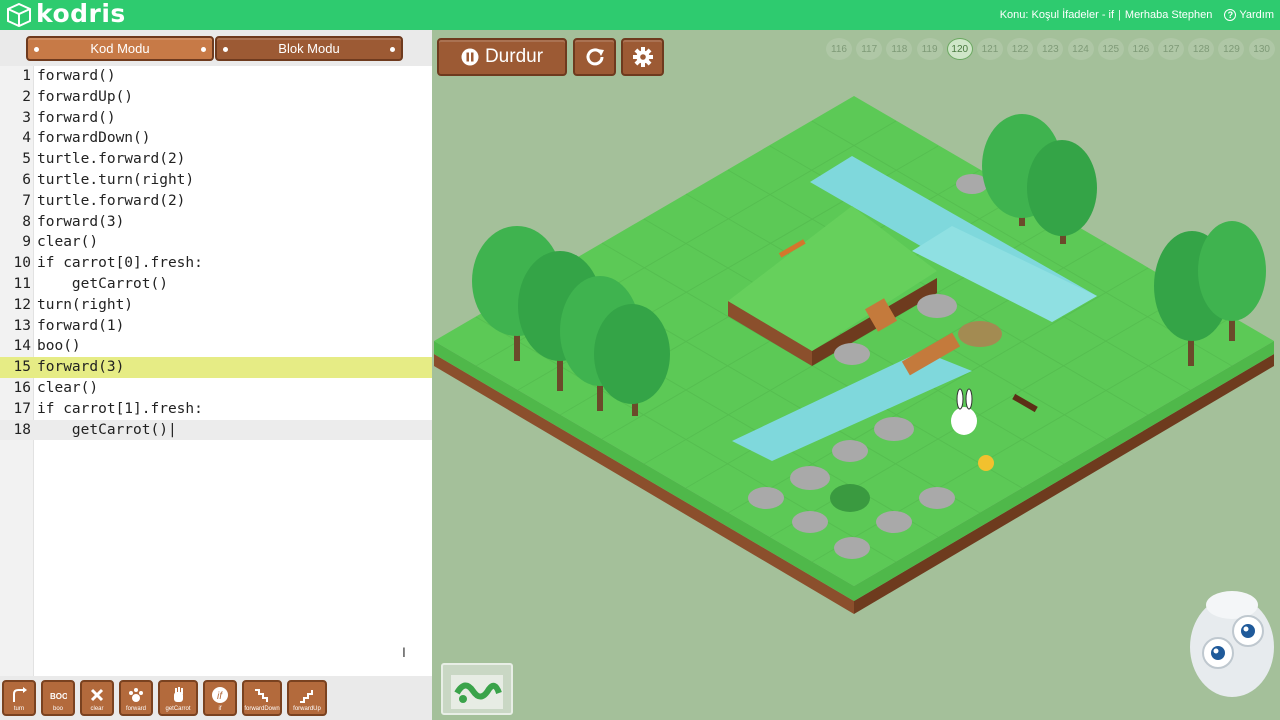  I want to click on mode-tab-bar: Kod Modu Blok Modu, so click(216, 48).